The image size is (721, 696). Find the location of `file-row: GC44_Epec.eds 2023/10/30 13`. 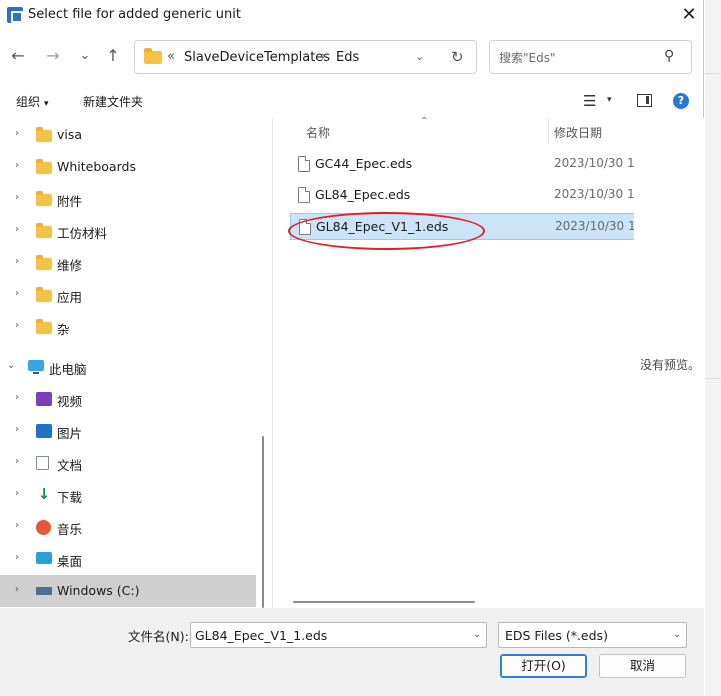

file-row: GC44_Epec.eds 2023/10/30 13 is located at coordinates (462, 164).